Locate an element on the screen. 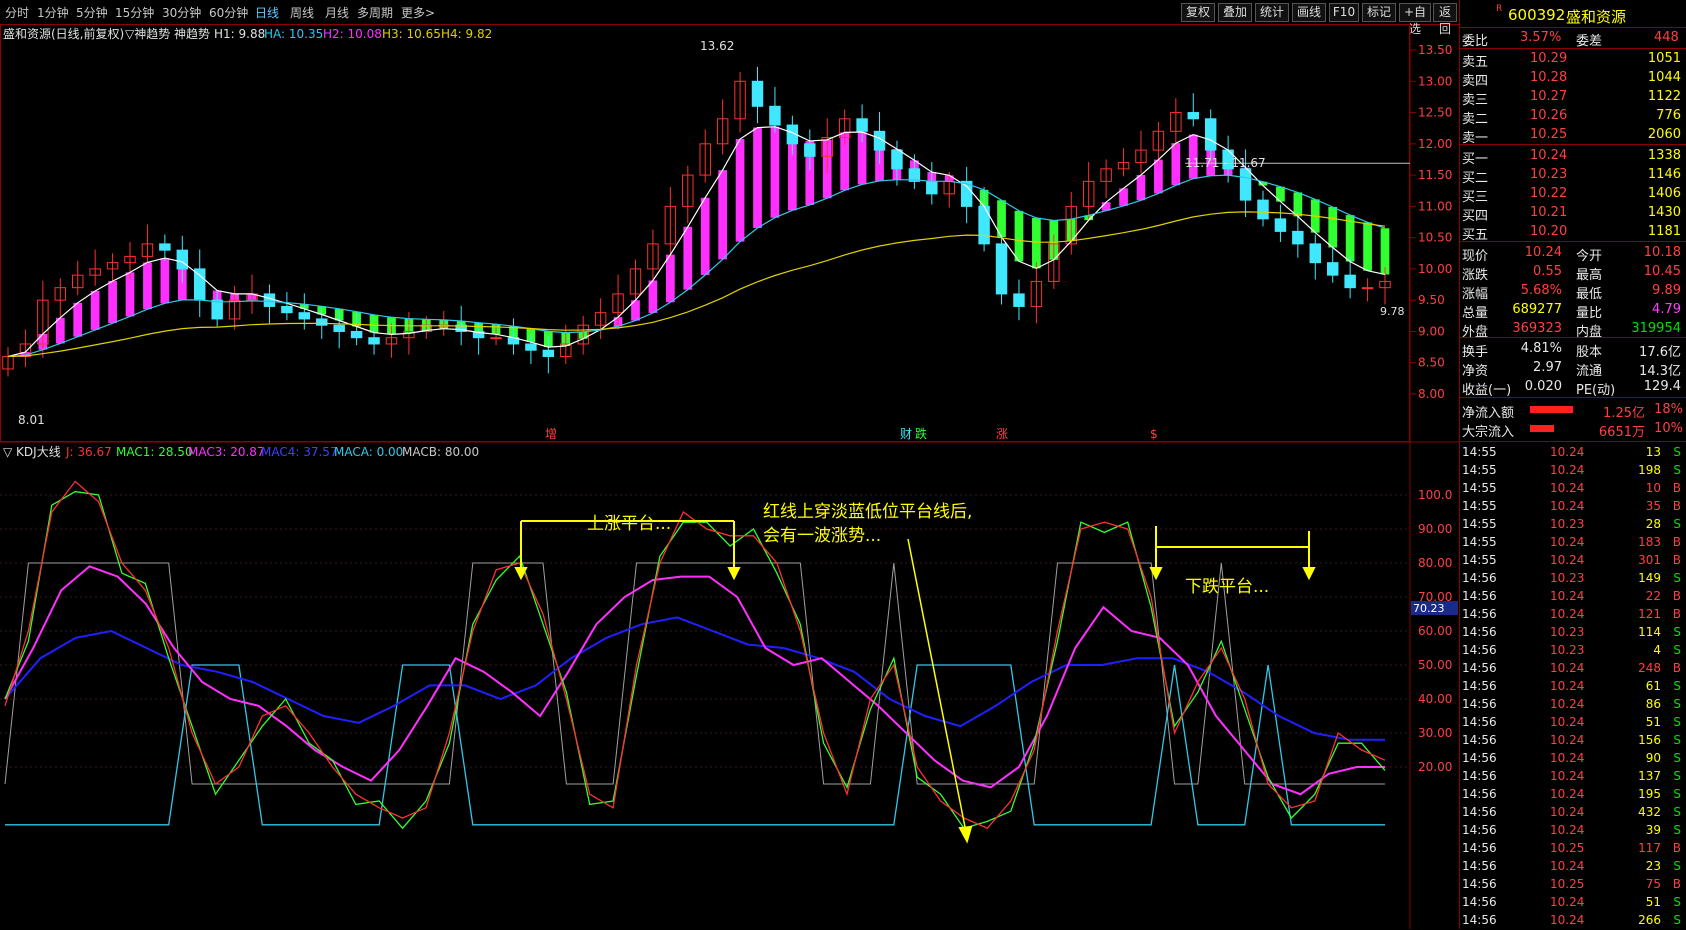  cross-text-line1: 红线上穿淡蓝低位平台线后, is located at coordinates (868, 512).